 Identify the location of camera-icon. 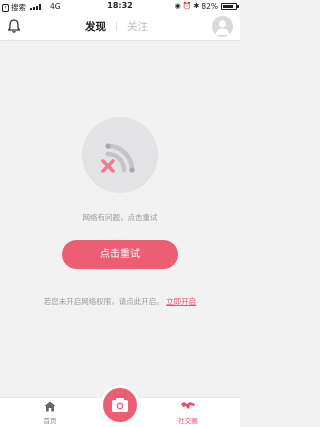
(120, 405).